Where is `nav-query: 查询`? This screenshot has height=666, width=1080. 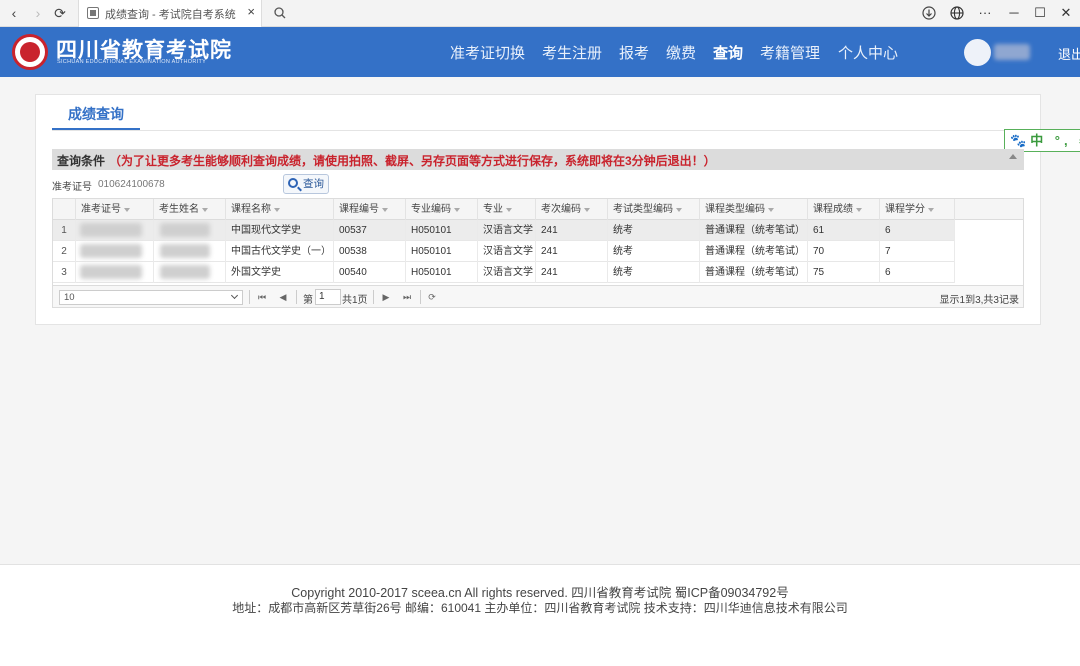 nav-query: 查询 is located at coordinates (728, 52).